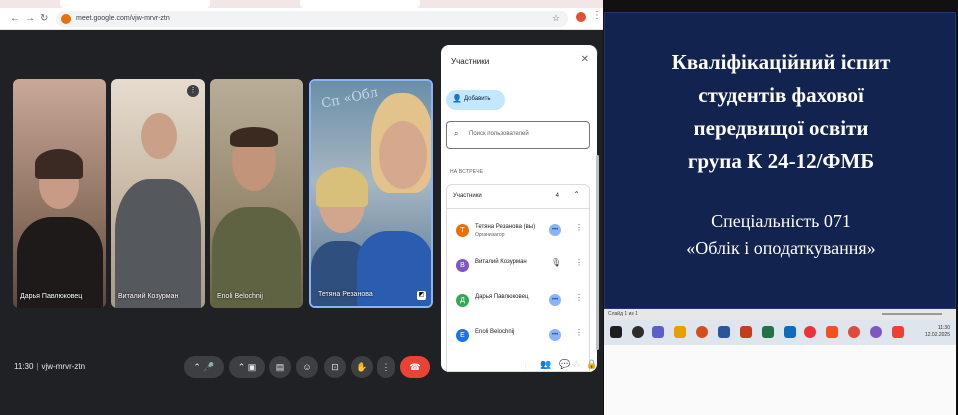 Image resolution: width=958 pixels, height=415 pixels. Describe the element at coordinates (335, 367) in the screenshot. I see `present-button: ⊡` at that location.